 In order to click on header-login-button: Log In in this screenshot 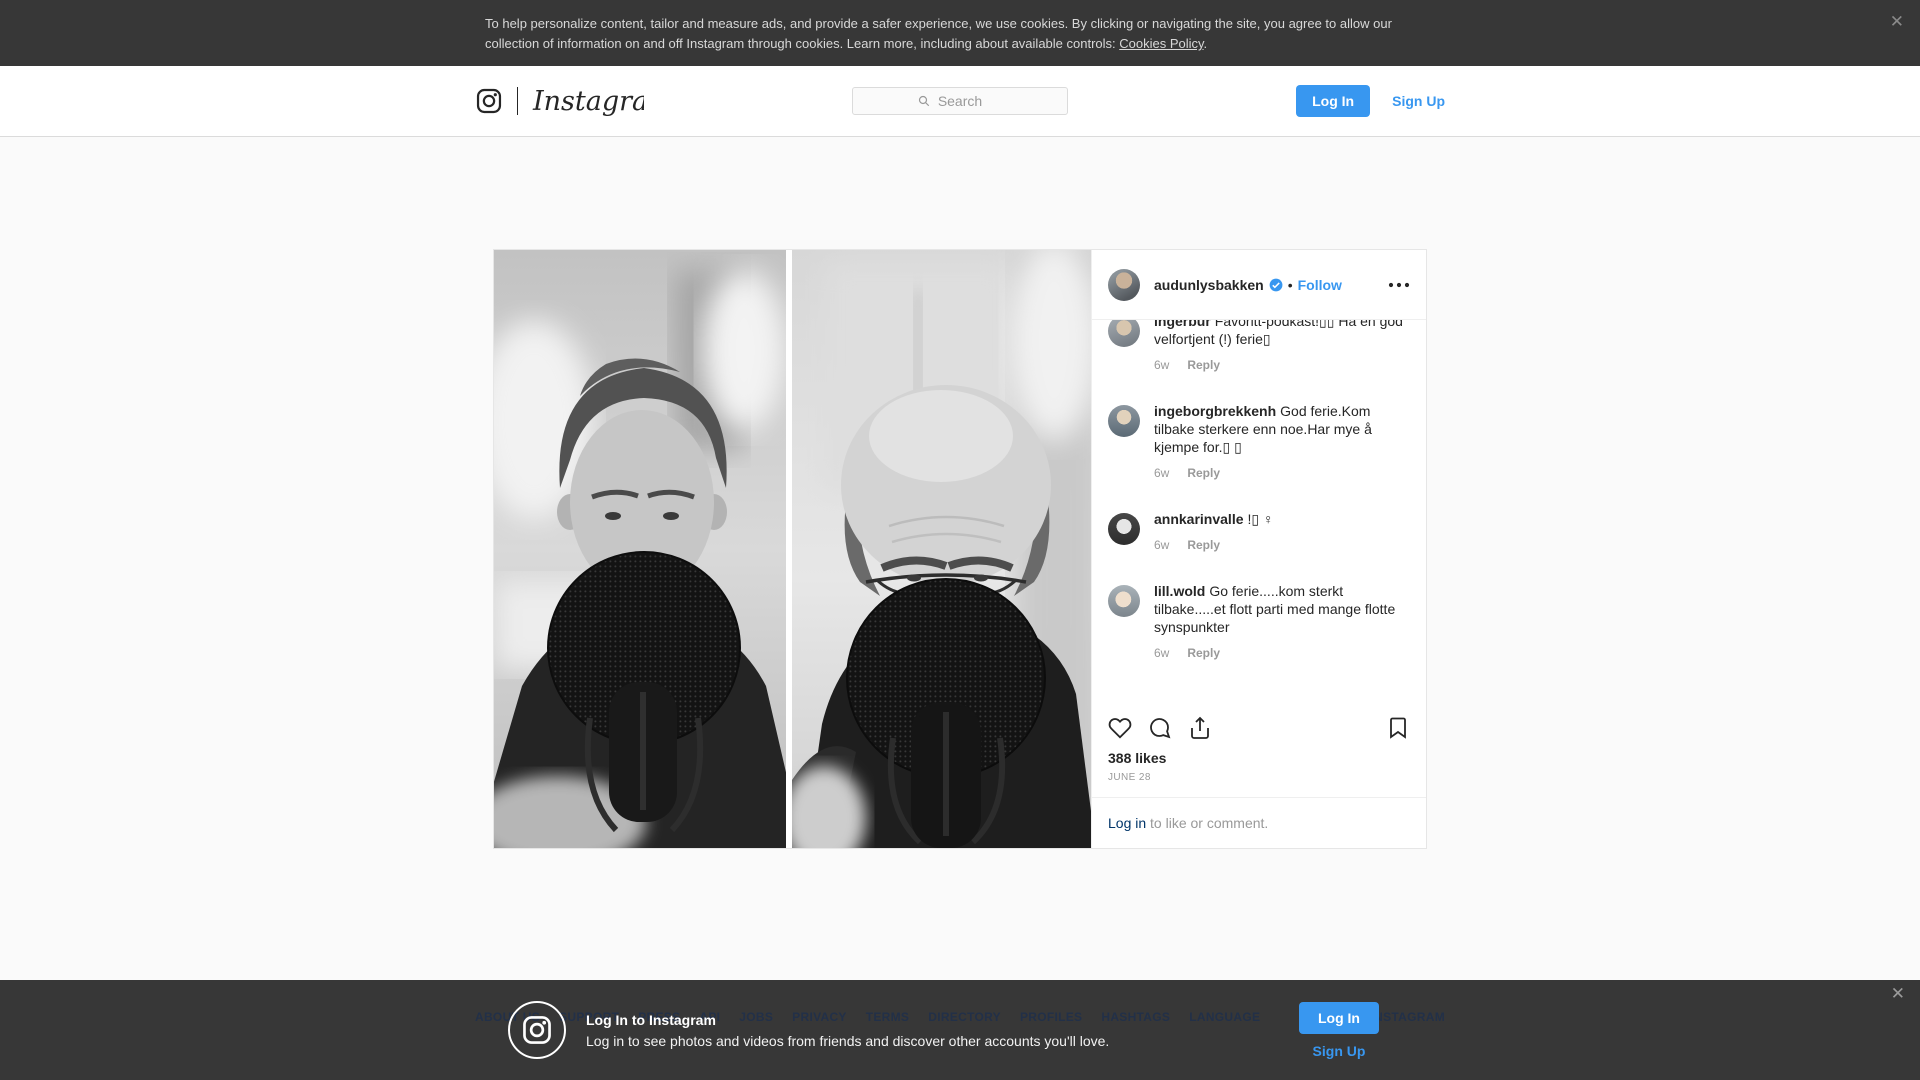, I will do `click(1333, 101)`.